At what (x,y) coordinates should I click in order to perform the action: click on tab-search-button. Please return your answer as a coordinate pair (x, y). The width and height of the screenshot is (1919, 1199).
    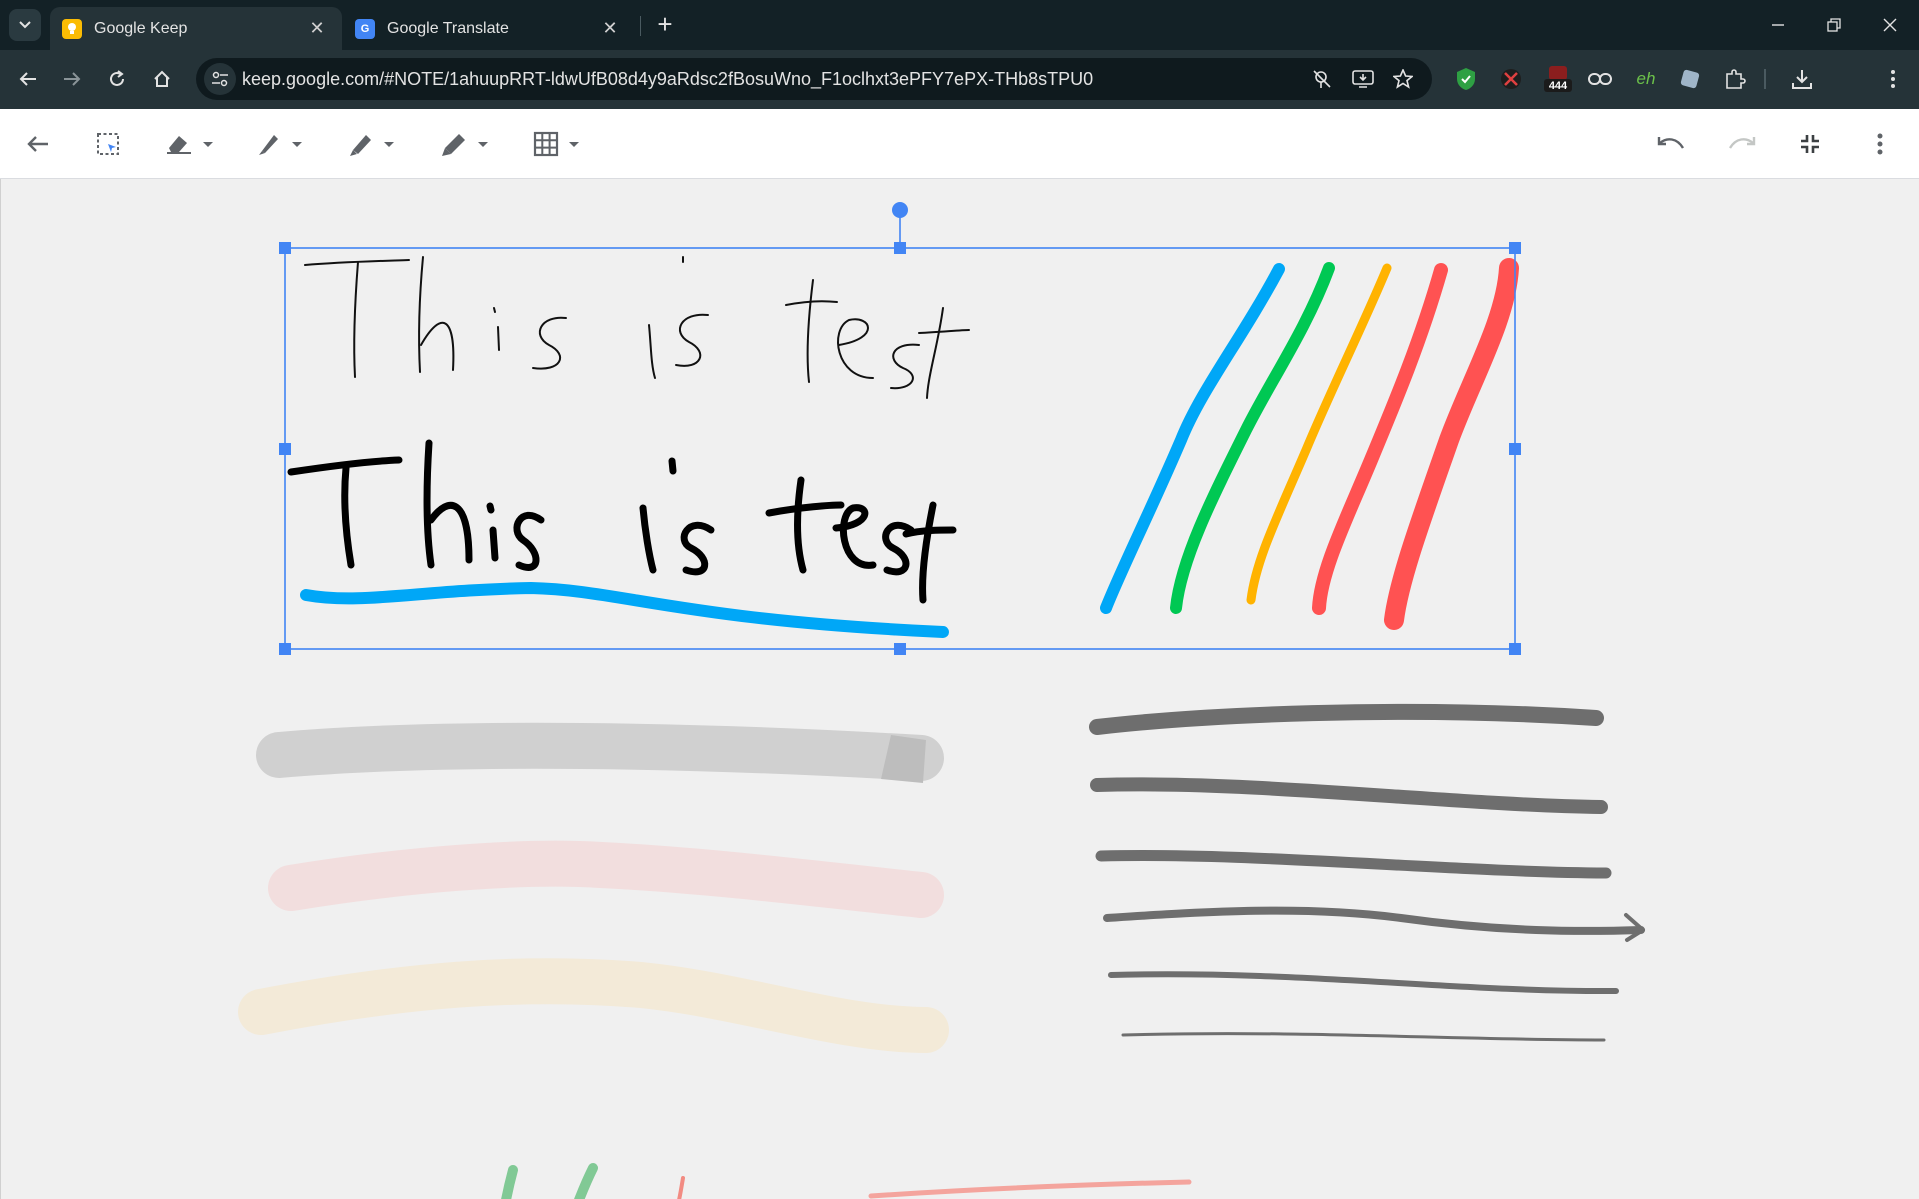
    Looking at the image, I should click on (25, 25).